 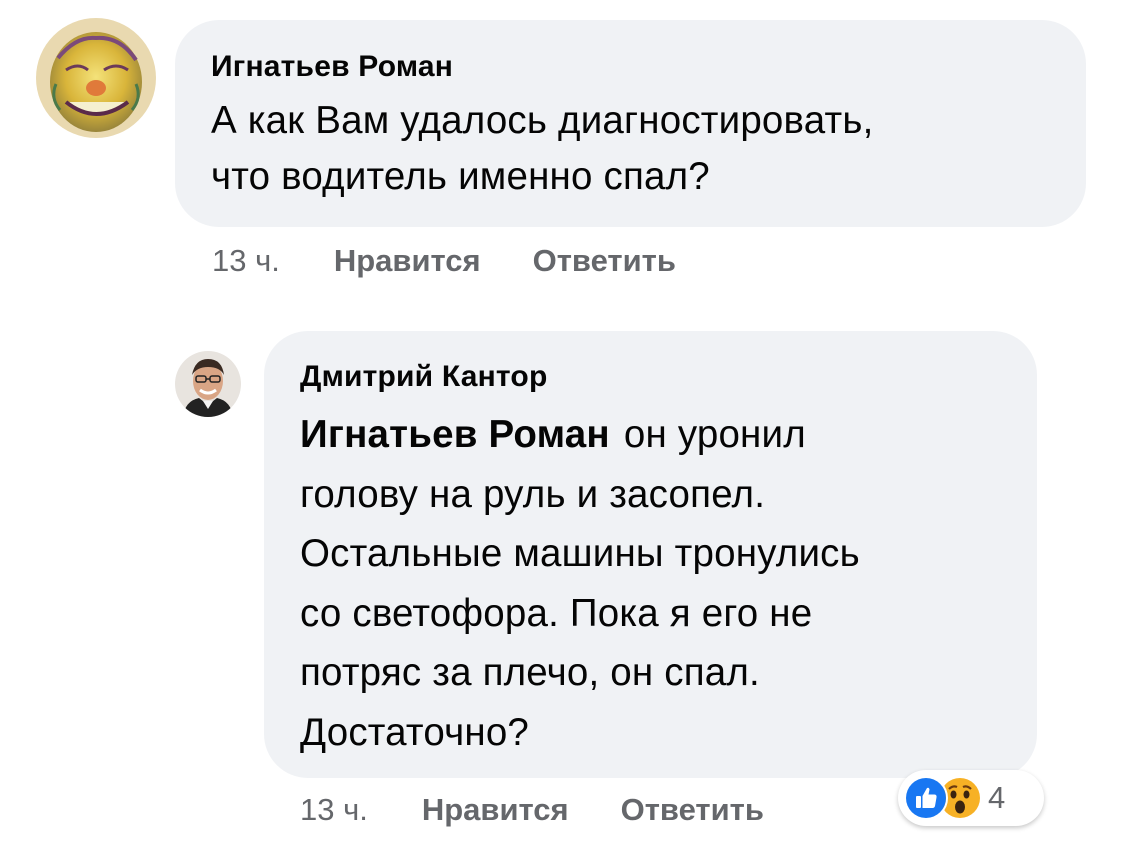 What do you see at coordinates (714, 434) in the screenshot?
I see `comment-text-fragment: он уронил` at bounding box center [714, 434].